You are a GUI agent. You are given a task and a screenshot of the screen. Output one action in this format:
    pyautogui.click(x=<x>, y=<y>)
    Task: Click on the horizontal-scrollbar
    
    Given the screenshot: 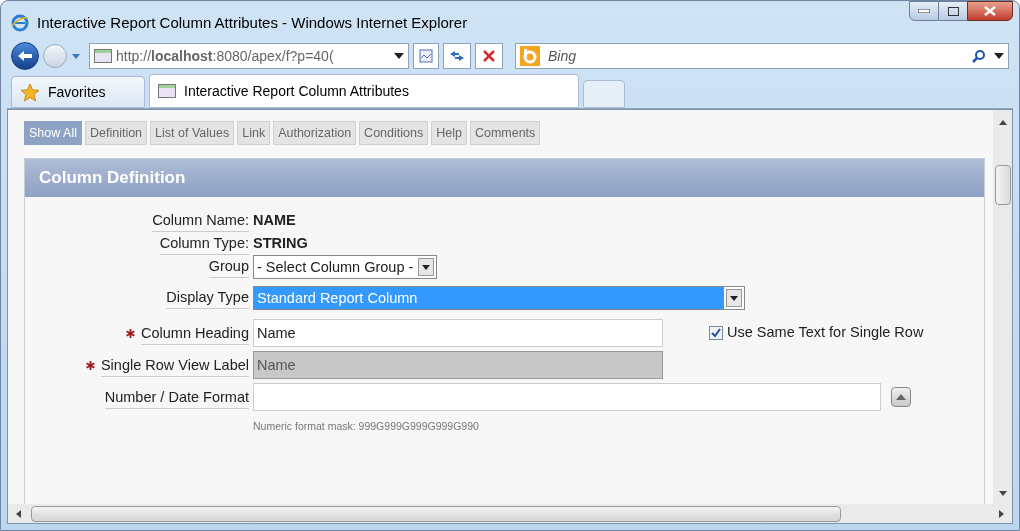 What is the action you would take?
    pyautogui.click(x=510, y=513)
    